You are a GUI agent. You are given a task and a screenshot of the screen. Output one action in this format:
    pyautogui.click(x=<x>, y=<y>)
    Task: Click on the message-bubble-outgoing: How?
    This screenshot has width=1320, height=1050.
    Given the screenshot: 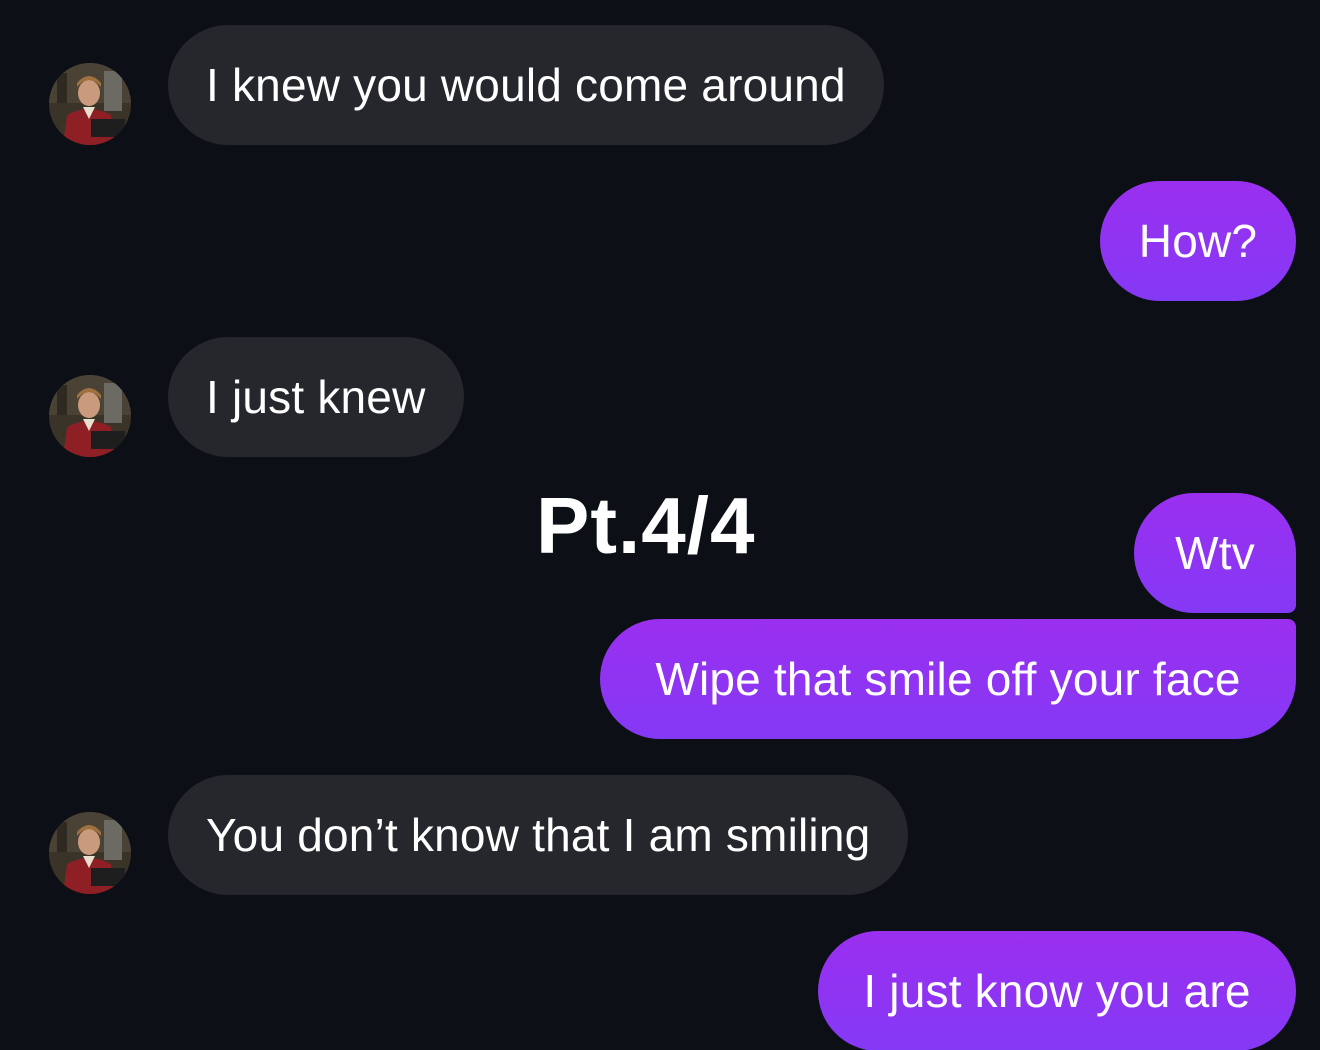 What is the action you would take?
    pyautogui.click(x=1198, y=241)
    